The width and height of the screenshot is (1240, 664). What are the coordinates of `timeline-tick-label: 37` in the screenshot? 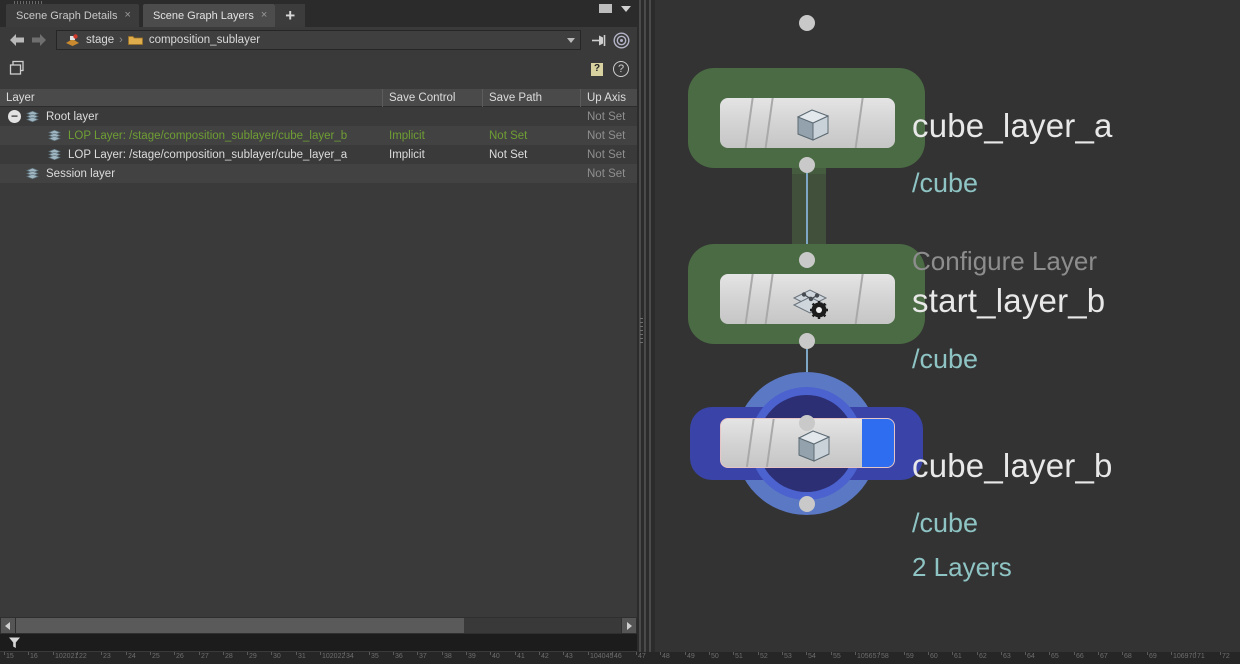 It's located at (423, 656).